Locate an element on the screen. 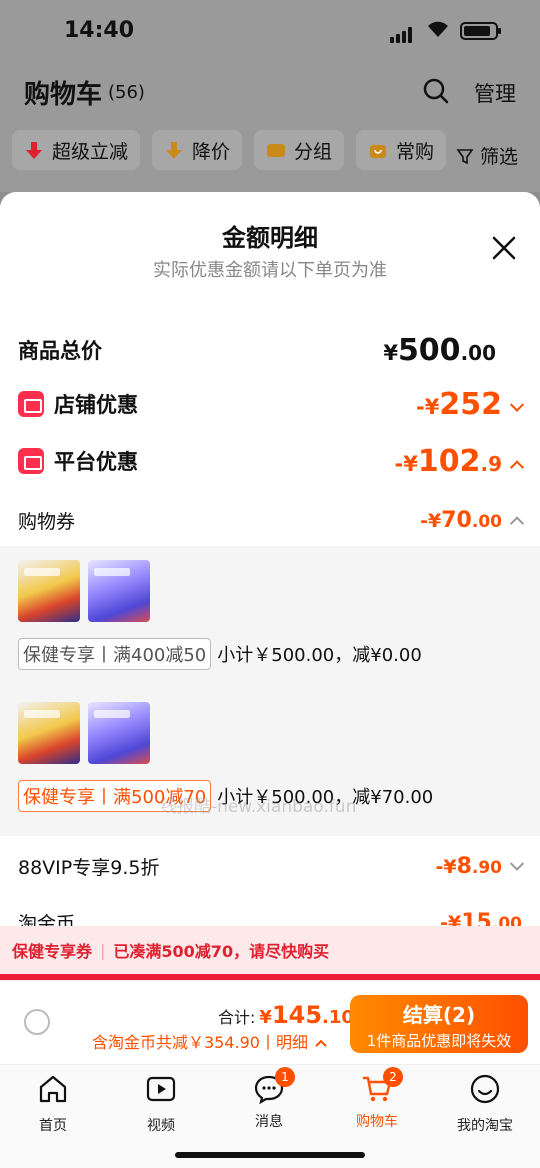 This screenshot has width=540, height=1168. vip-discount-label: 88VIP专享9.5折 is located at coordinates (89, 867).